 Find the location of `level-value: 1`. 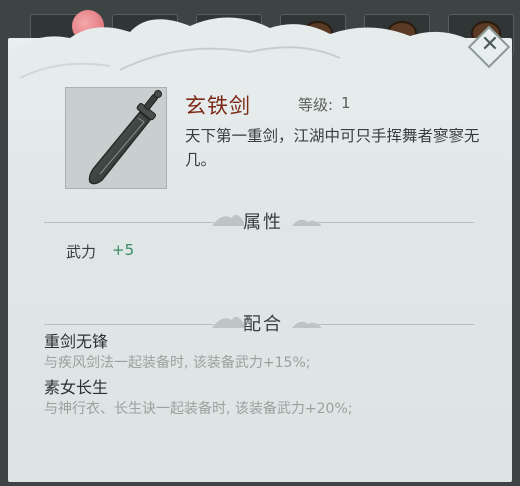

level-value: 1 is located at coordinates (346, 103).